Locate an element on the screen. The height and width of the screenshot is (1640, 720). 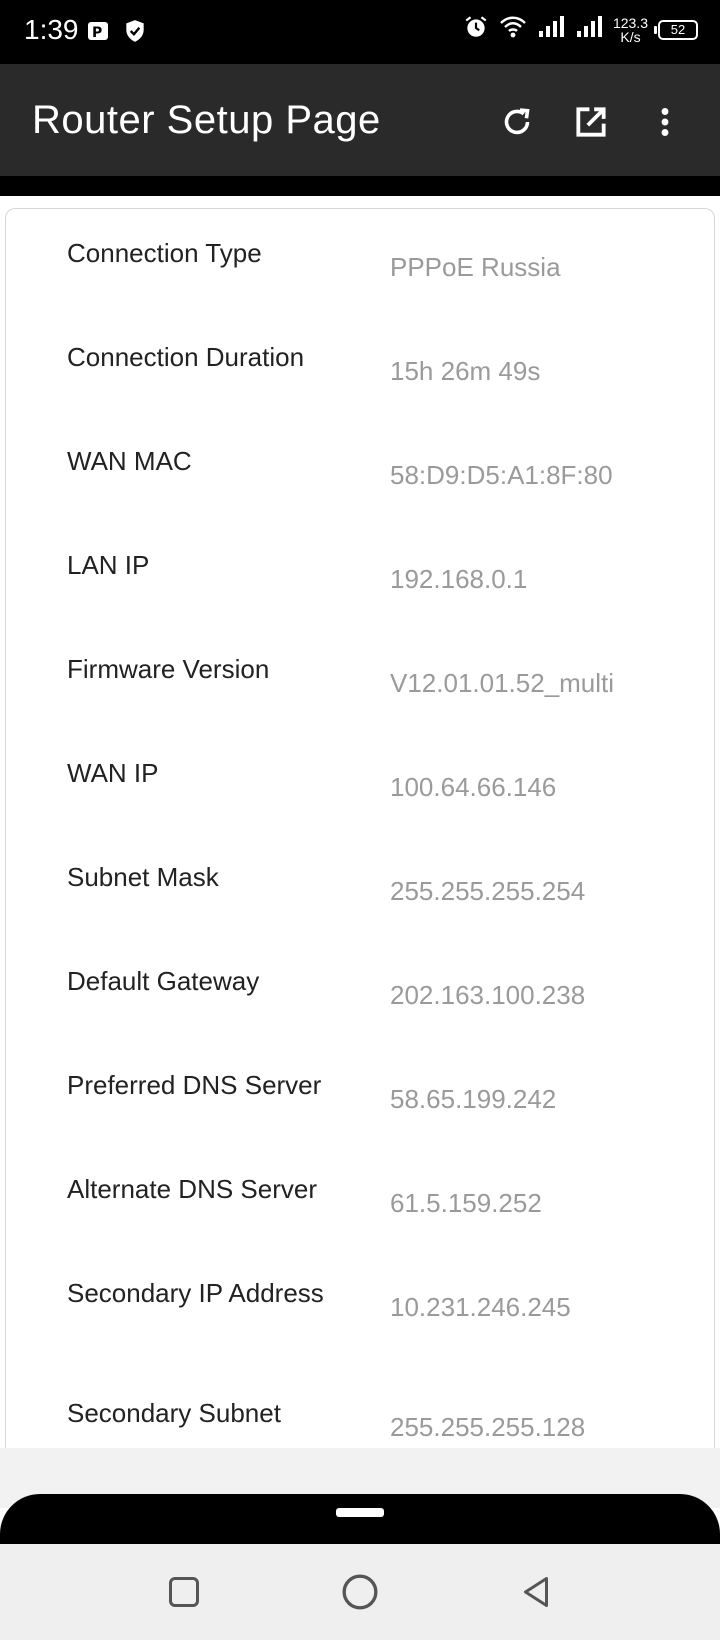
network-speed-unit: K/s is located at coordinates (630, 36).